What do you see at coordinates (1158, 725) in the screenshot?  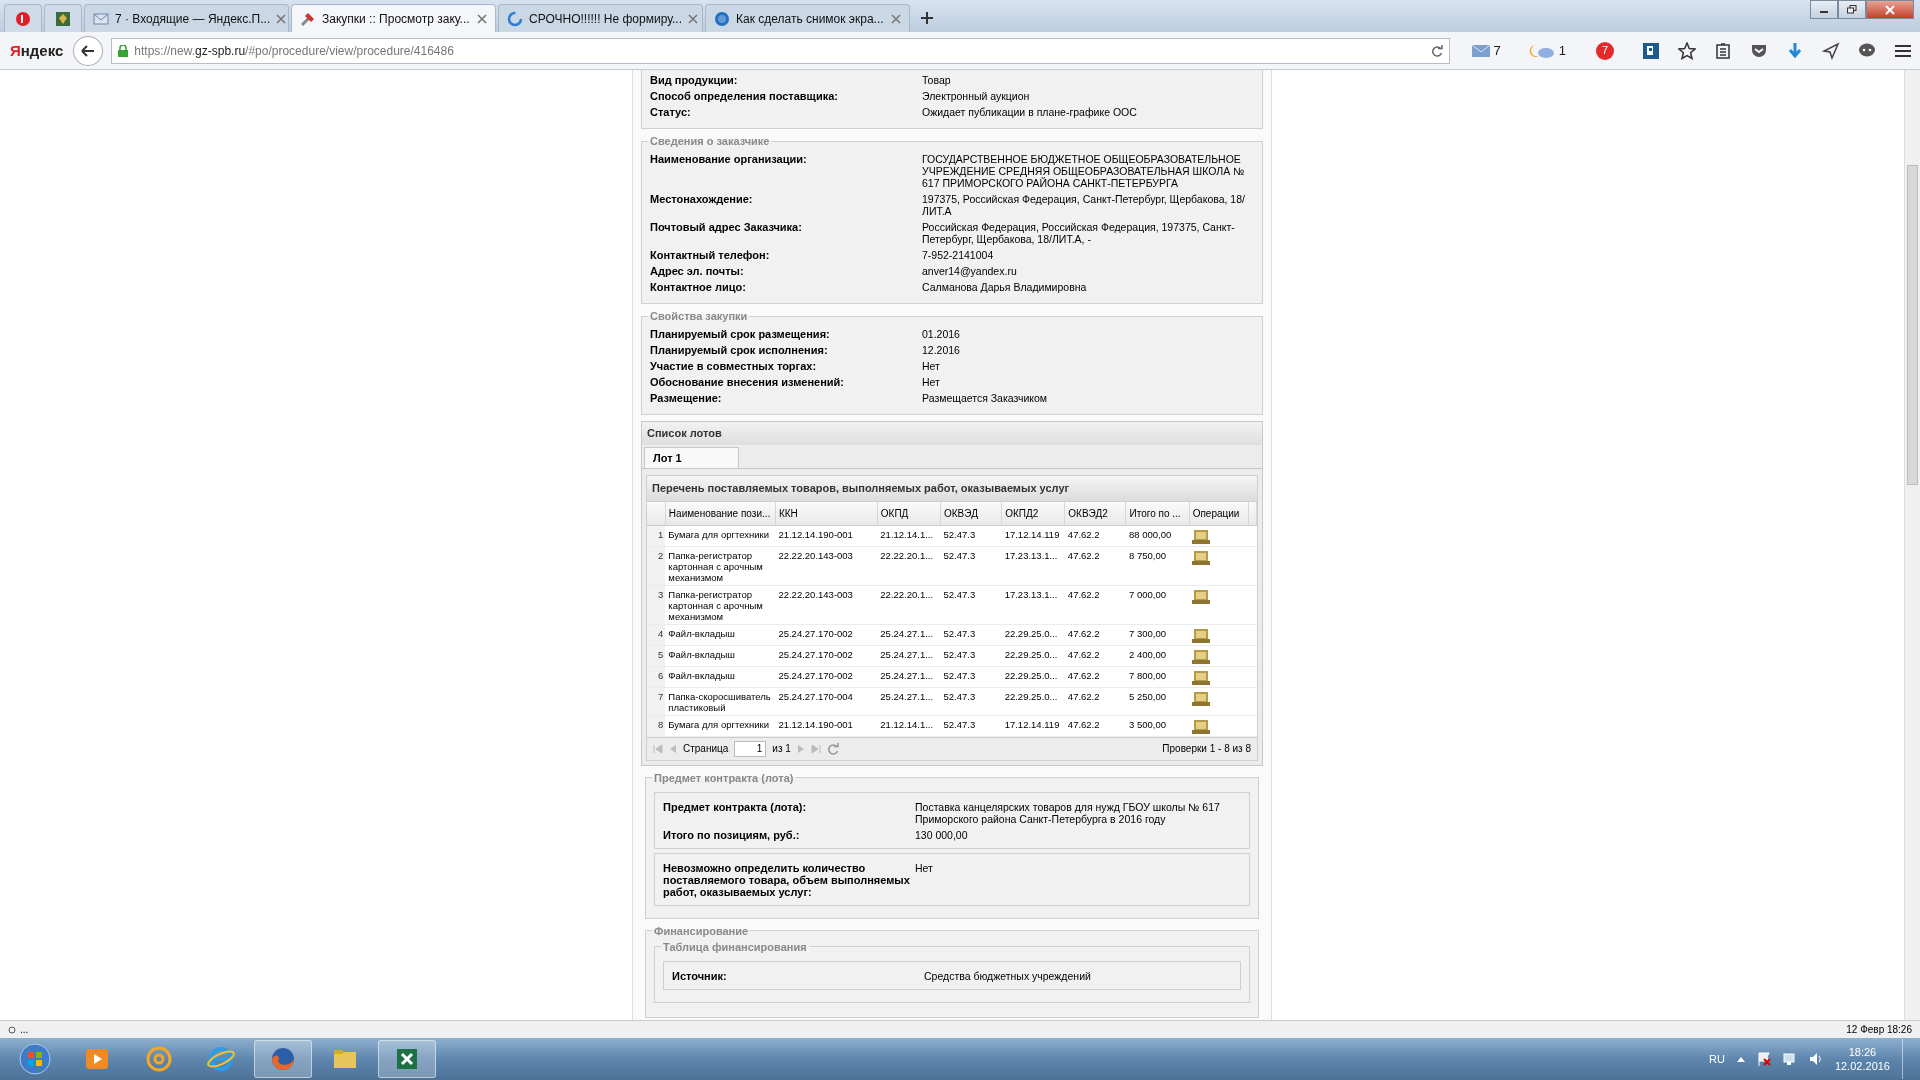 I see `table-cell: 3 500,00` at bounding box center [1158, 725].